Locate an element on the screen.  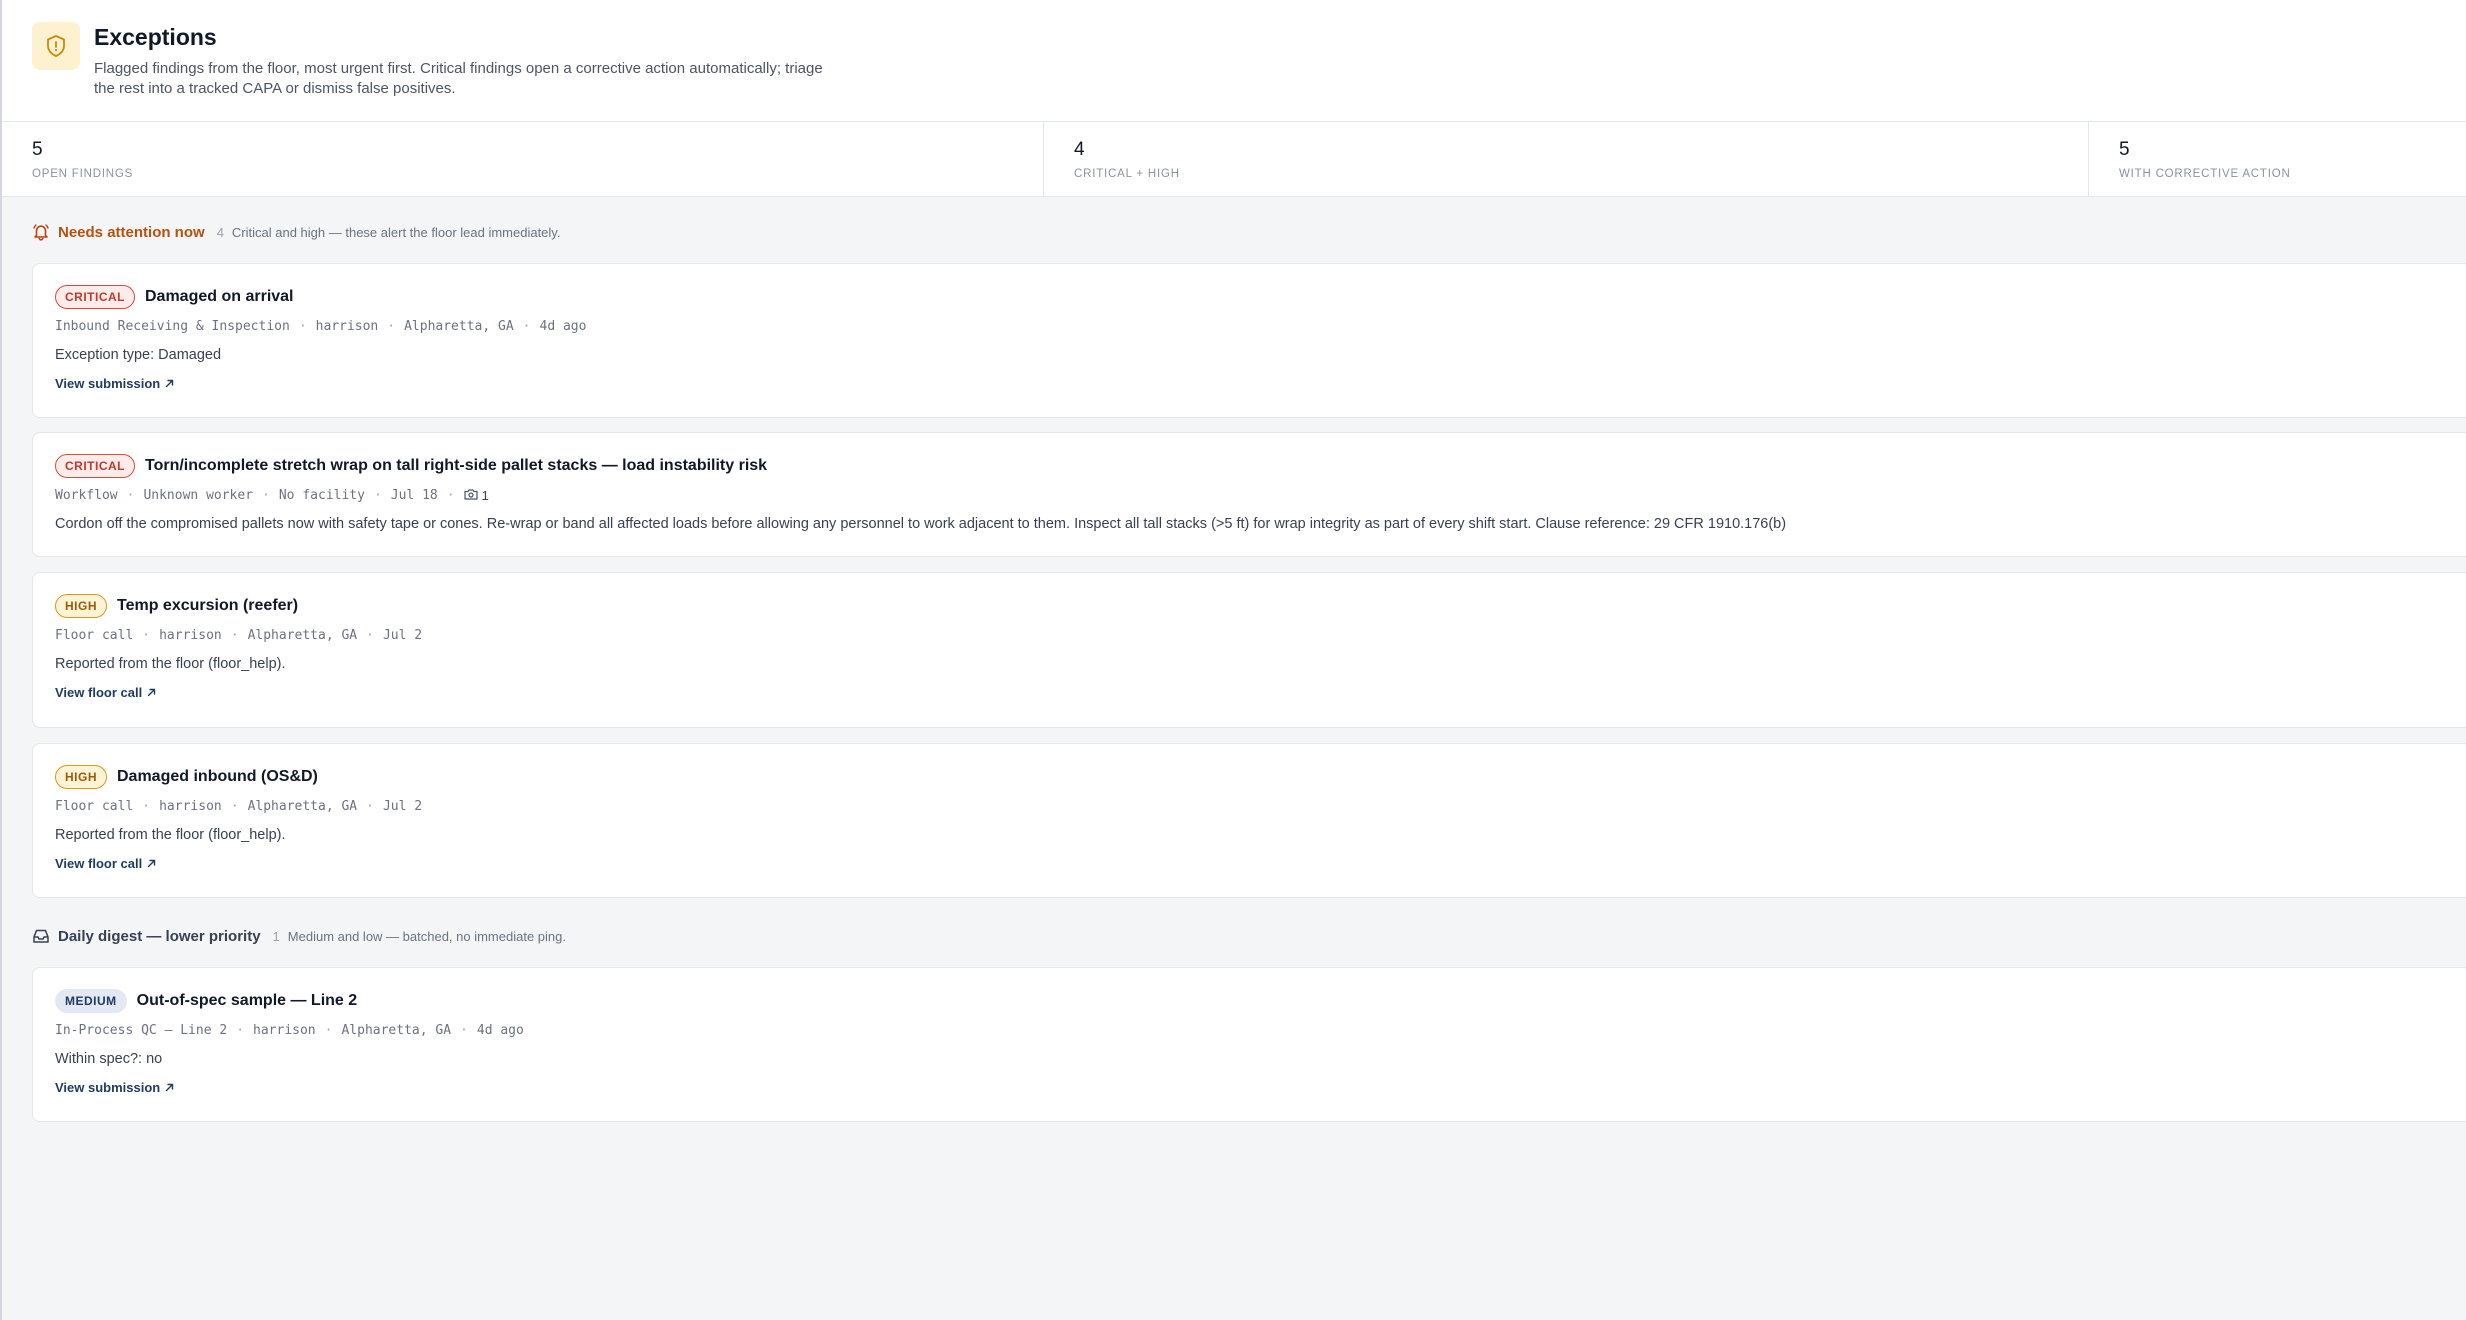
finding-body: Within spec?: no is located at coordinates (109, 1059).